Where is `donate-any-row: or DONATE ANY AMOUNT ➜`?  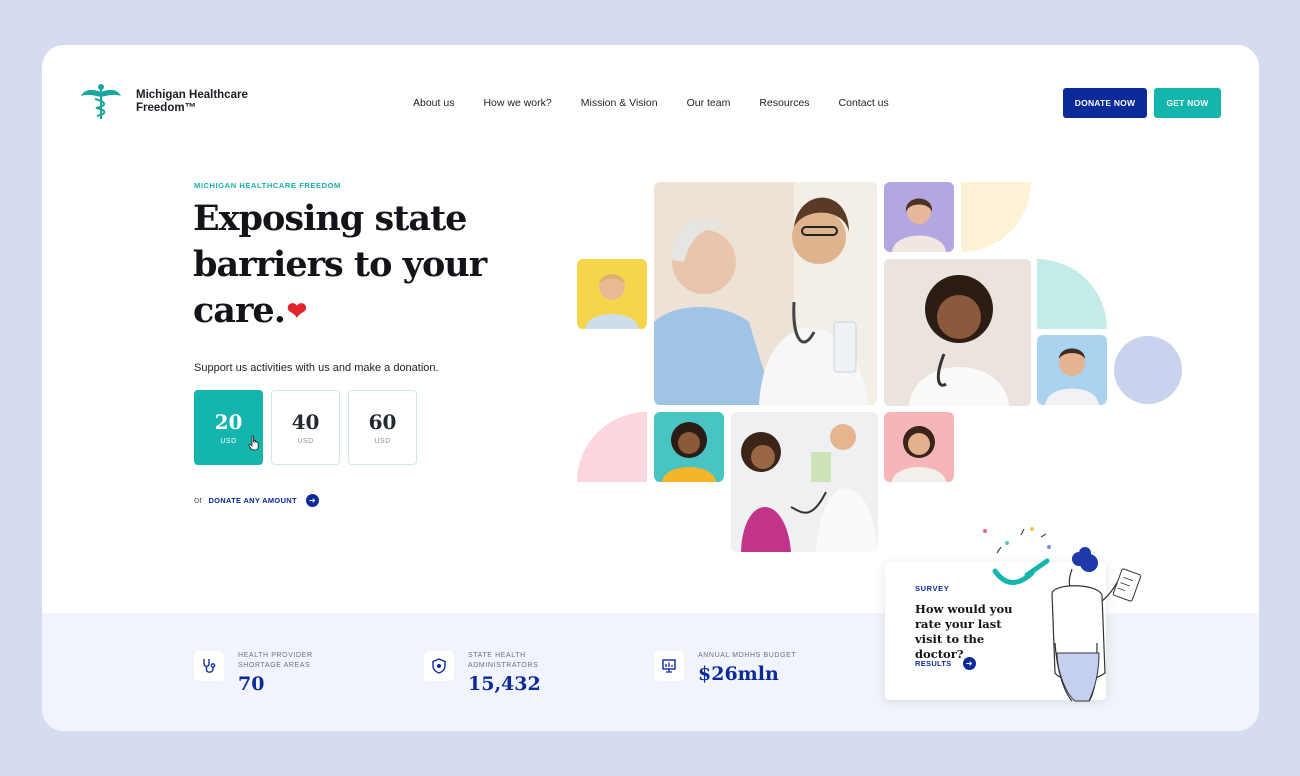
donate-any-row: or DONATE ANY AMOUNT ➜ is located at coordinates (256, 500).